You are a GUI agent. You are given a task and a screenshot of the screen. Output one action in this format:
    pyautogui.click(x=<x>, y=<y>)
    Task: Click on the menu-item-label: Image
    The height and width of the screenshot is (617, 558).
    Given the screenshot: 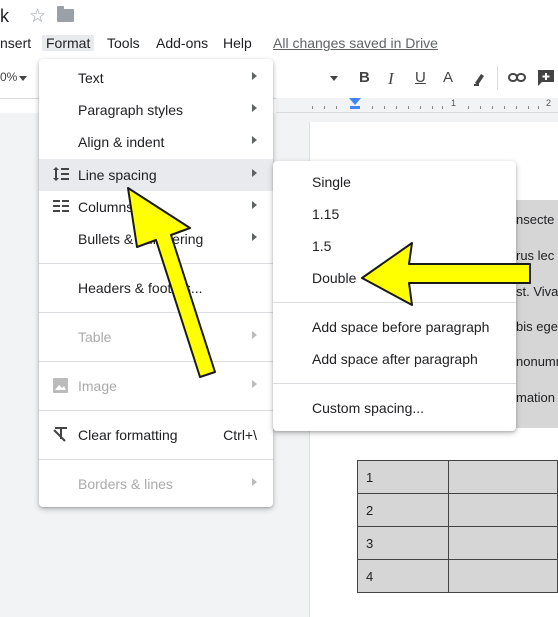 What is the action you would take?
    pyautogui.click(x=97, y=386)
    